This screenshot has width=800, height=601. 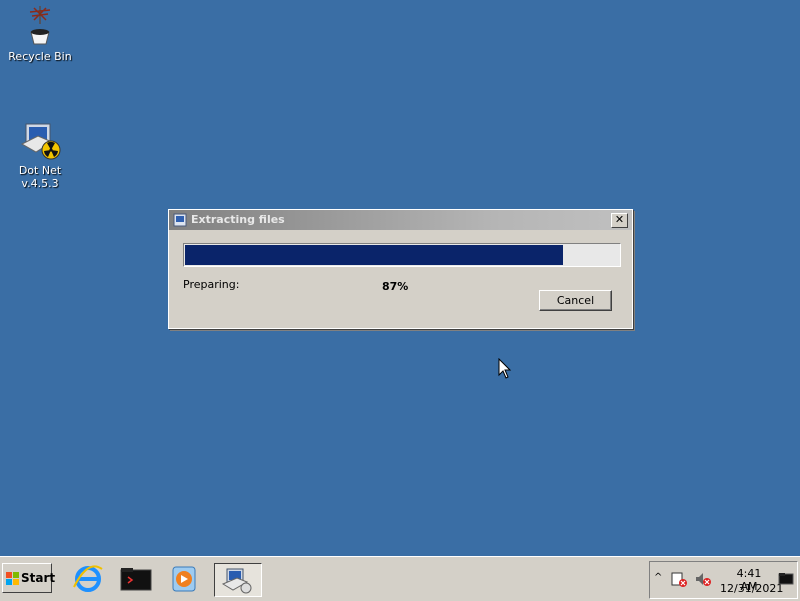 I want to click on progress-fill, so click(x=374, y=255).